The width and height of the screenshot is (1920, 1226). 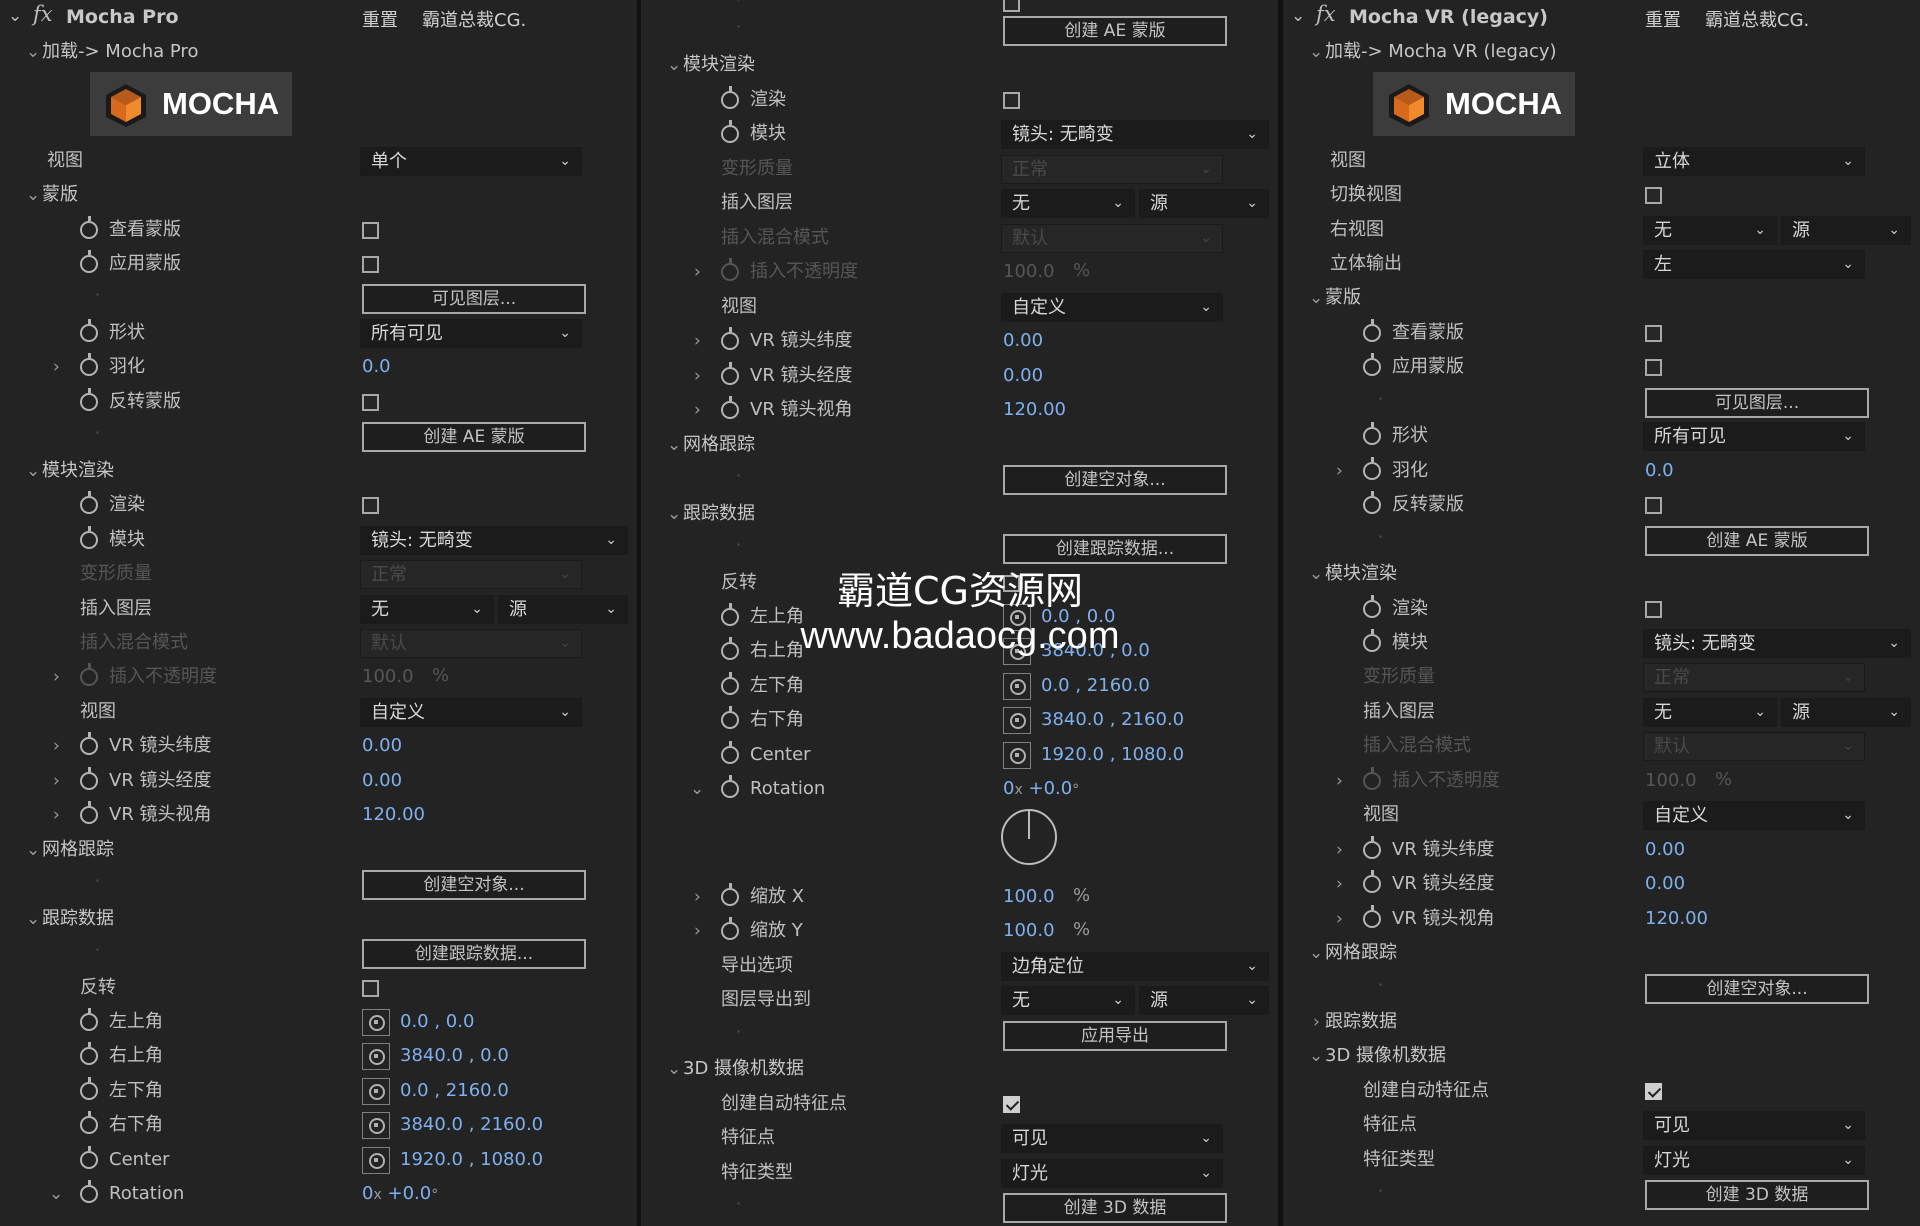 I want to click on group-header-label: 网格跟踪, so click(x=719, y=445).